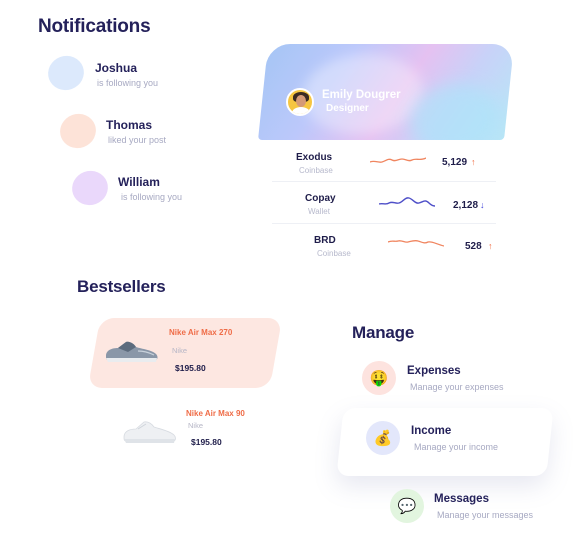 This screenshot has height=538, width=578. I want to click on notification-name: Joshua, so click(116, 68).